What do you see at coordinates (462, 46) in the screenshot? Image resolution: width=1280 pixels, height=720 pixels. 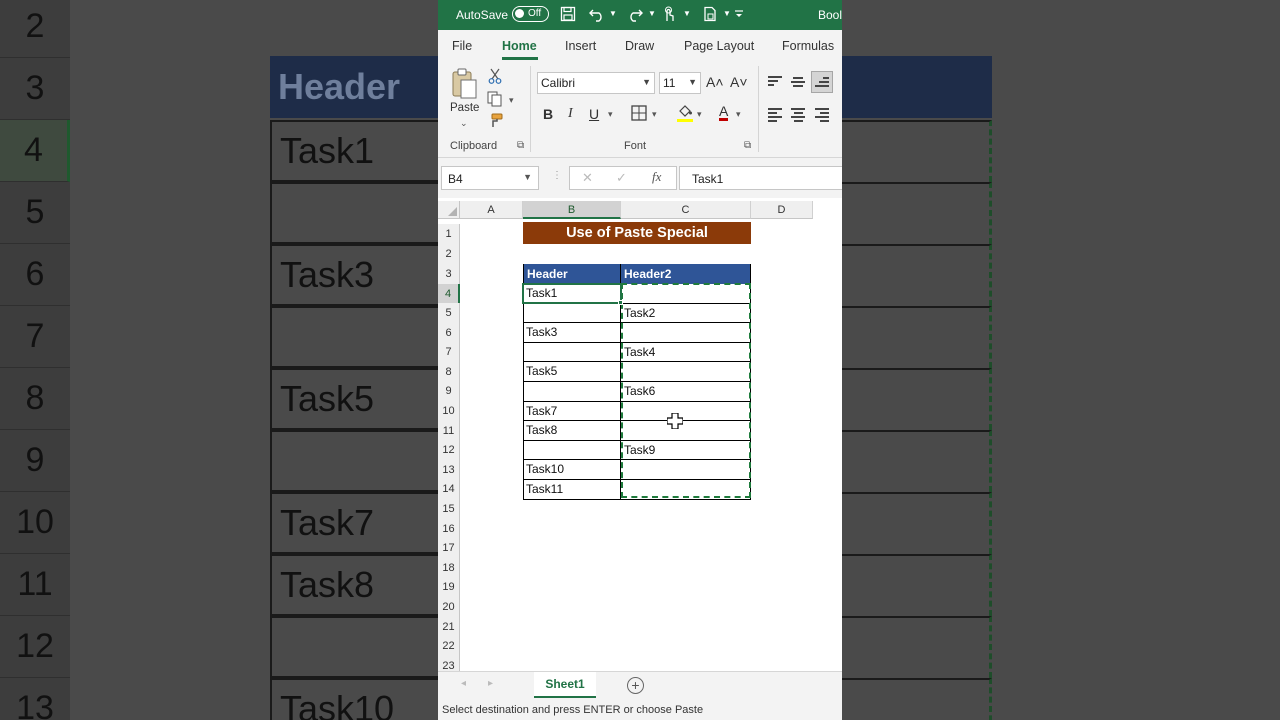 I see `tab-file: File` at bounding box center [462, 46].